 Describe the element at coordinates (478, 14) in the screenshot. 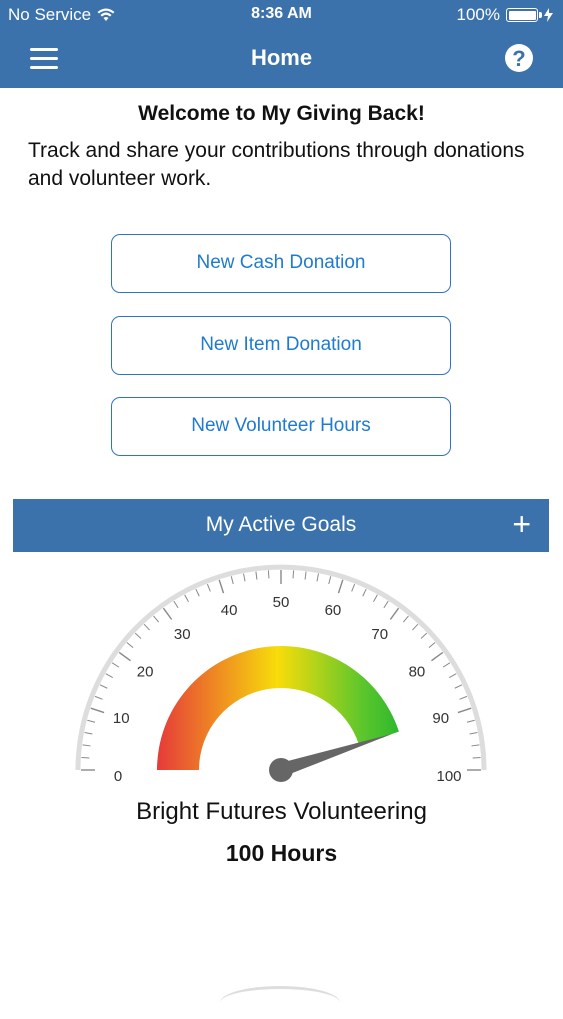

I see `battery-percent: 100%` at that location.